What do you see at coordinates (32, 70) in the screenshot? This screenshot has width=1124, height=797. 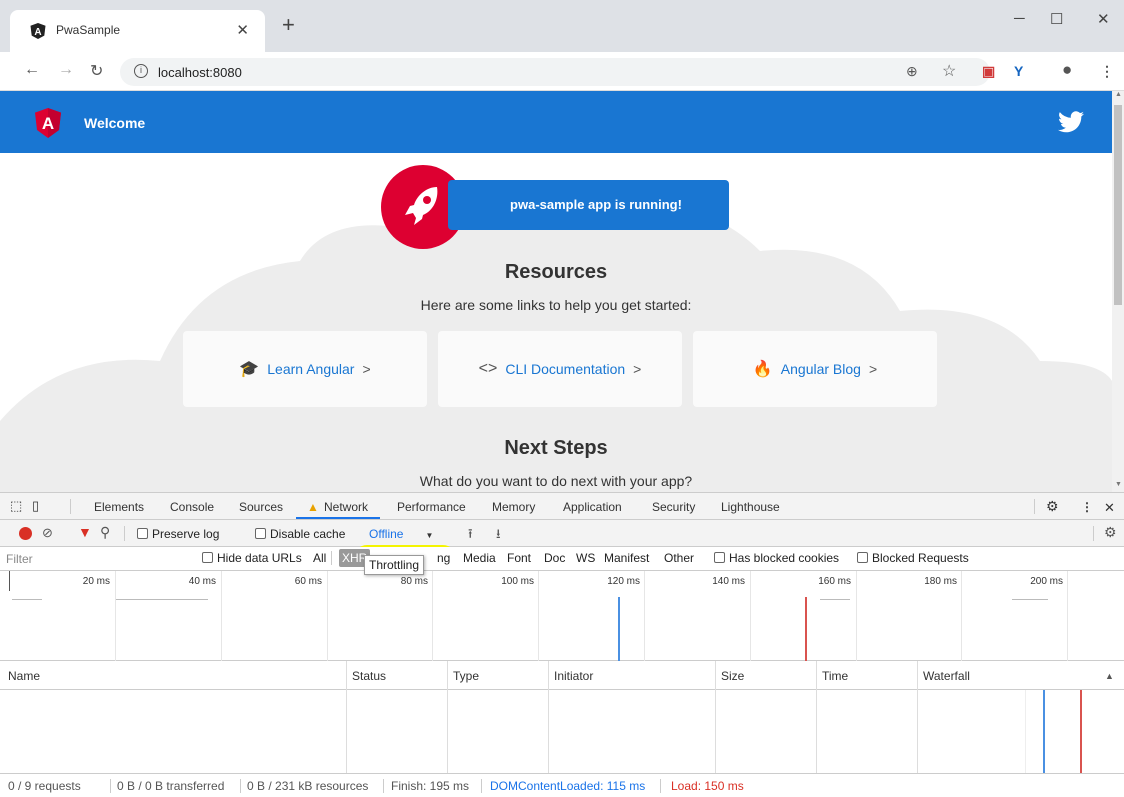 I see `back-button: ←` at bounding box center [32, 70].